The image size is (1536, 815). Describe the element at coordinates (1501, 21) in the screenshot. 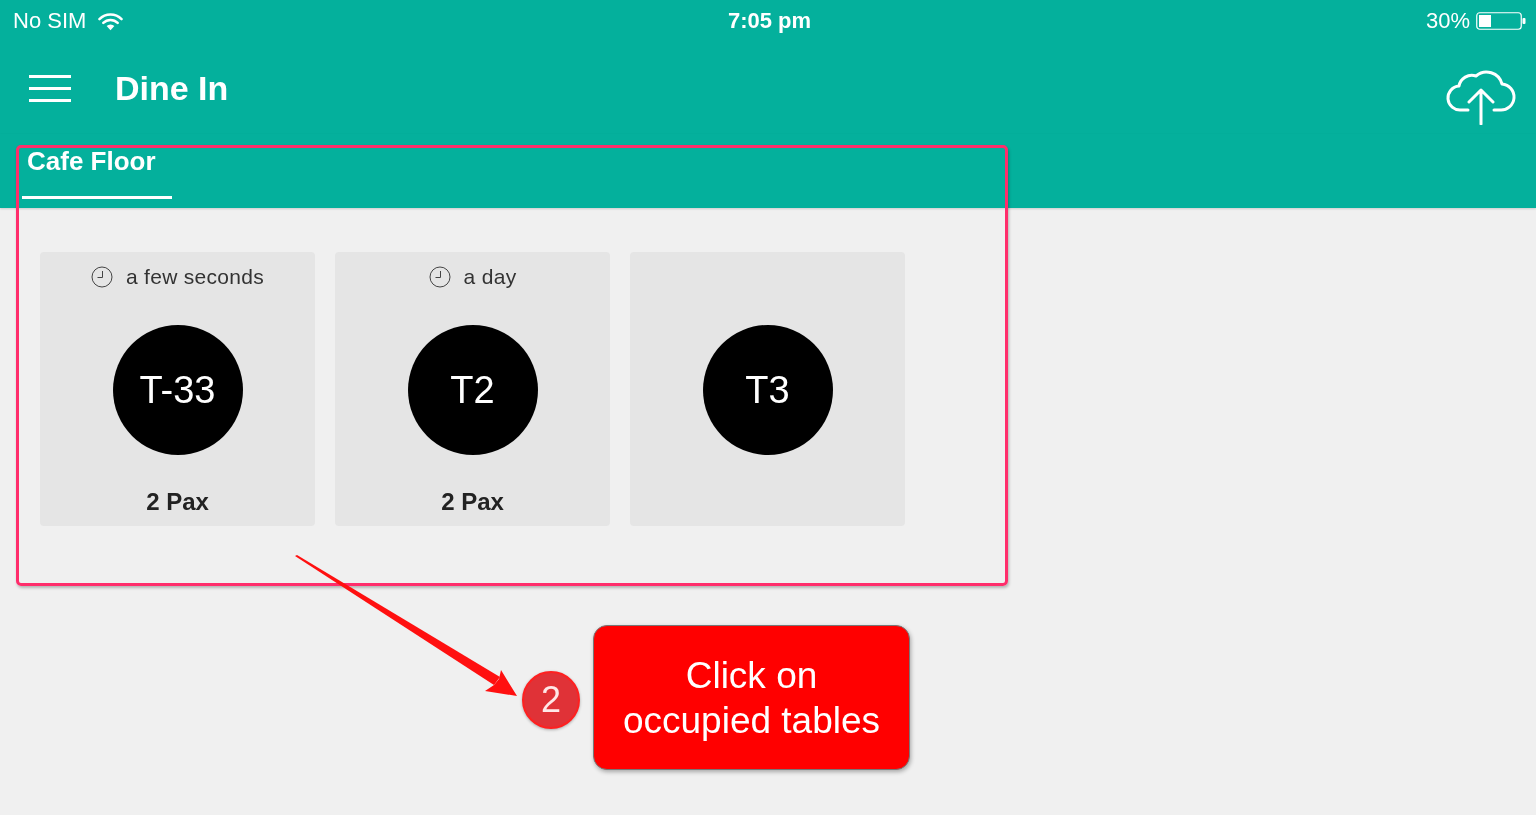

I see `battery-icon` at that location.